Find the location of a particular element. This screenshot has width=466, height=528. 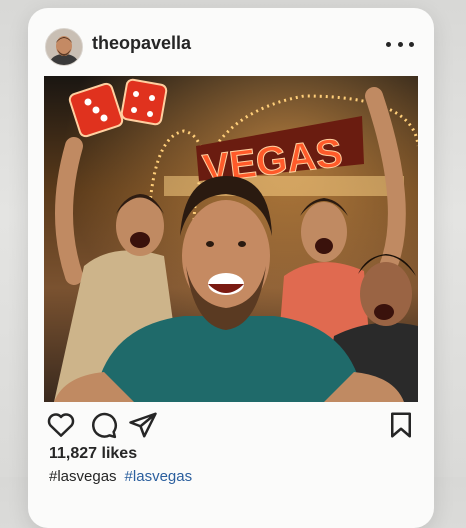

share-button is located at coordinates (143, 425).